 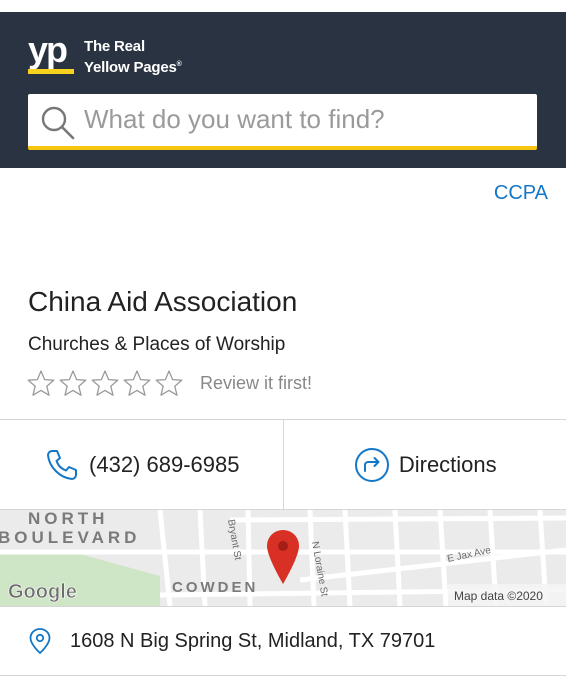 What do you see at coordinates (163, 301) in the screenshot?
I see `business-name: China Aid Association` at bounding box center [163, 301].